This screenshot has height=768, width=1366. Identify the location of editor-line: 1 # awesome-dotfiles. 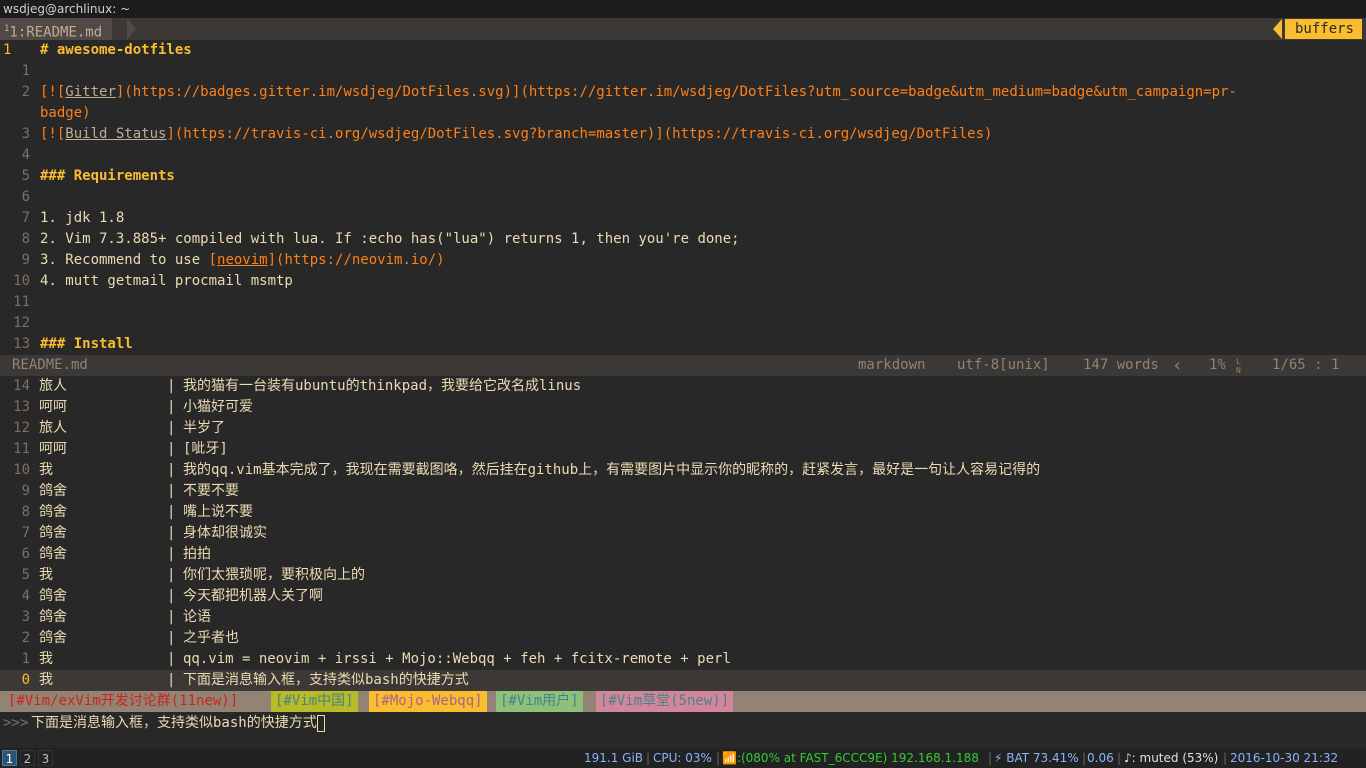
(683, 50).